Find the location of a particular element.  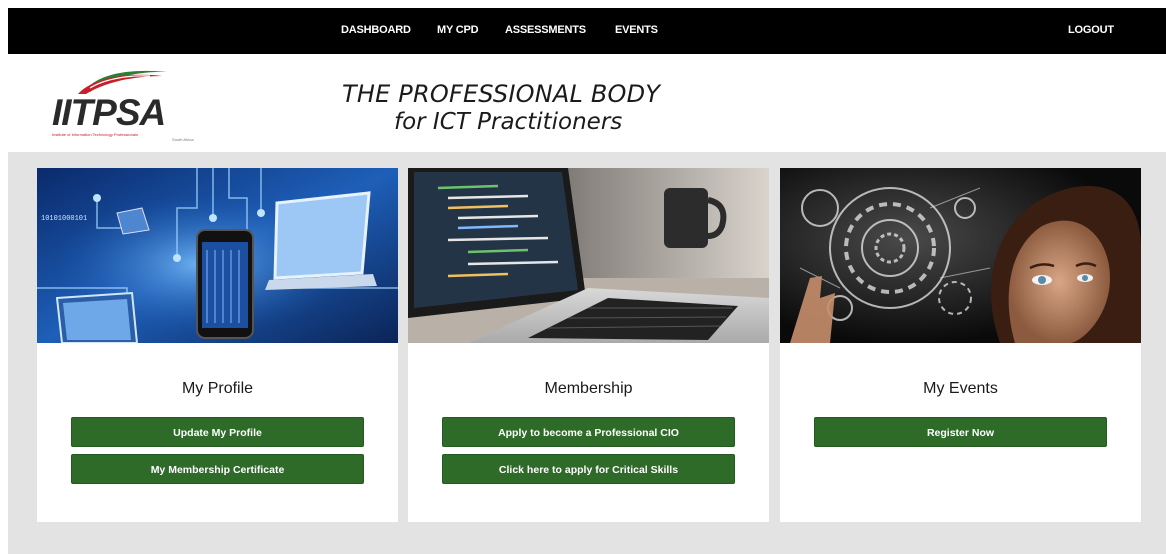

logo-country: South Africa is located at coordinates (183, 139).